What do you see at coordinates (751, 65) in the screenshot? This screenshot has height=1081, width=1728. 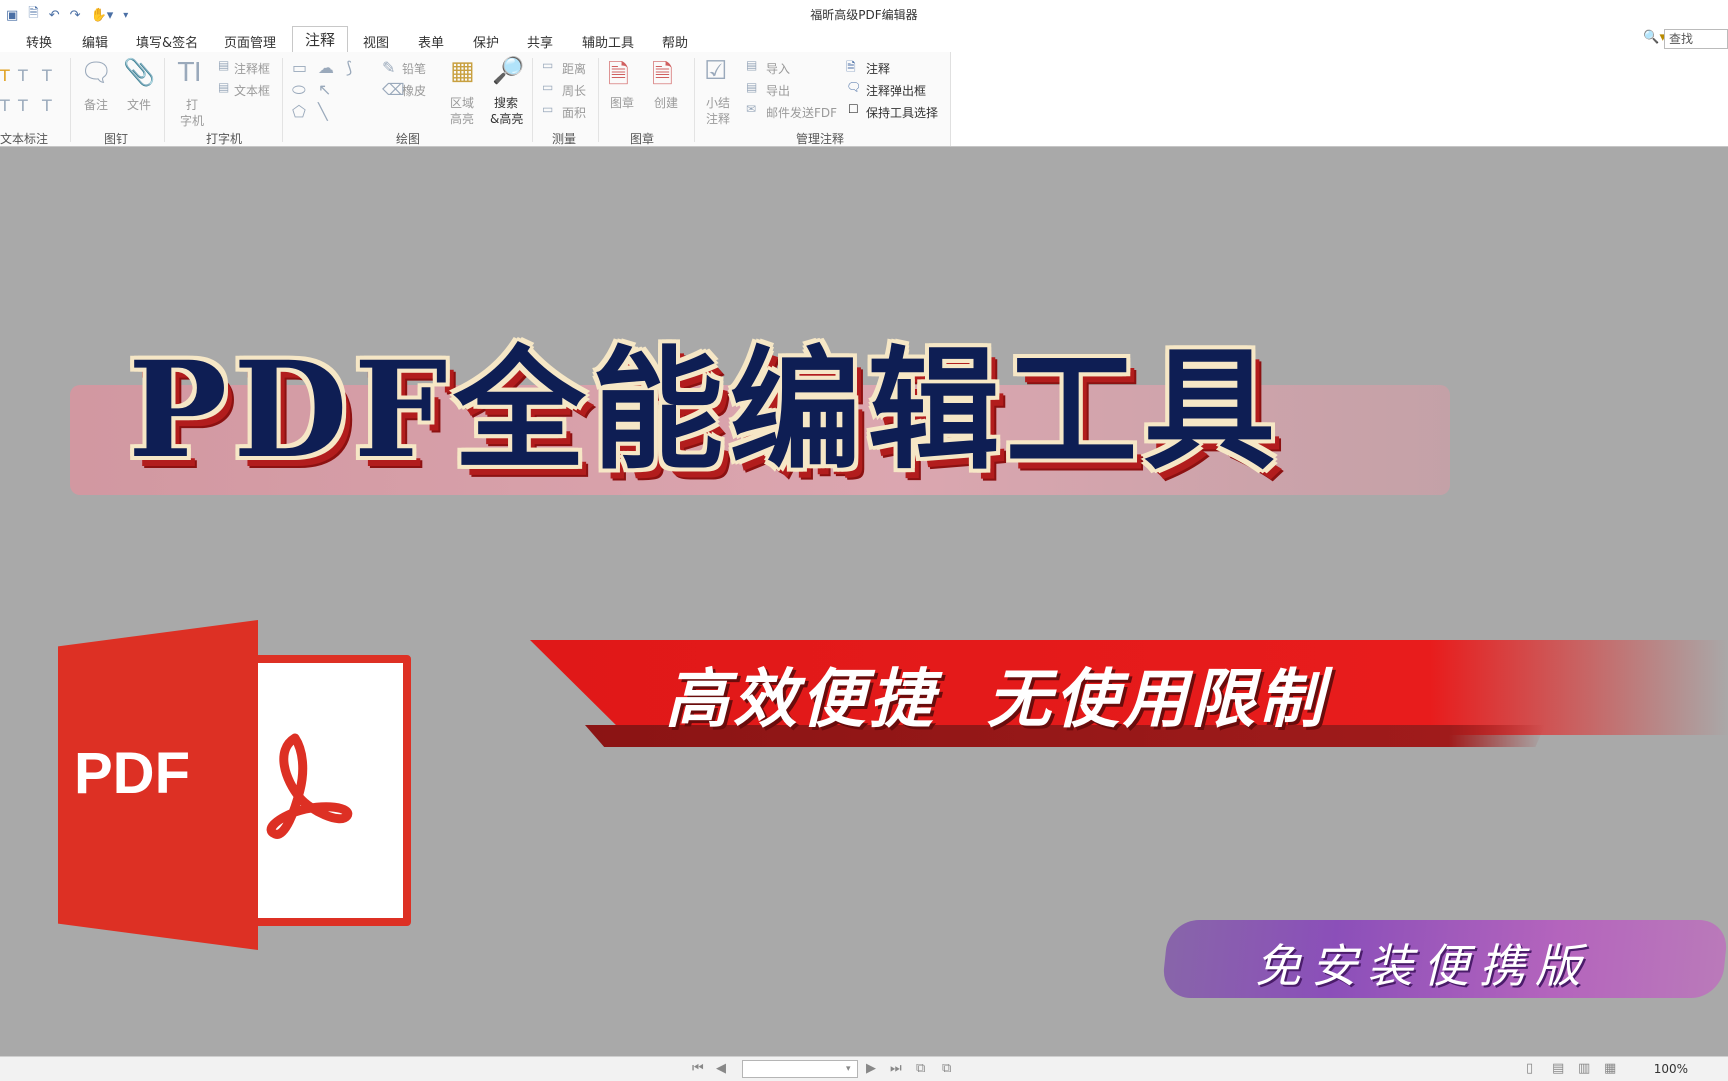 I see `import-icon: ▤` at bounding box center [751, 65].